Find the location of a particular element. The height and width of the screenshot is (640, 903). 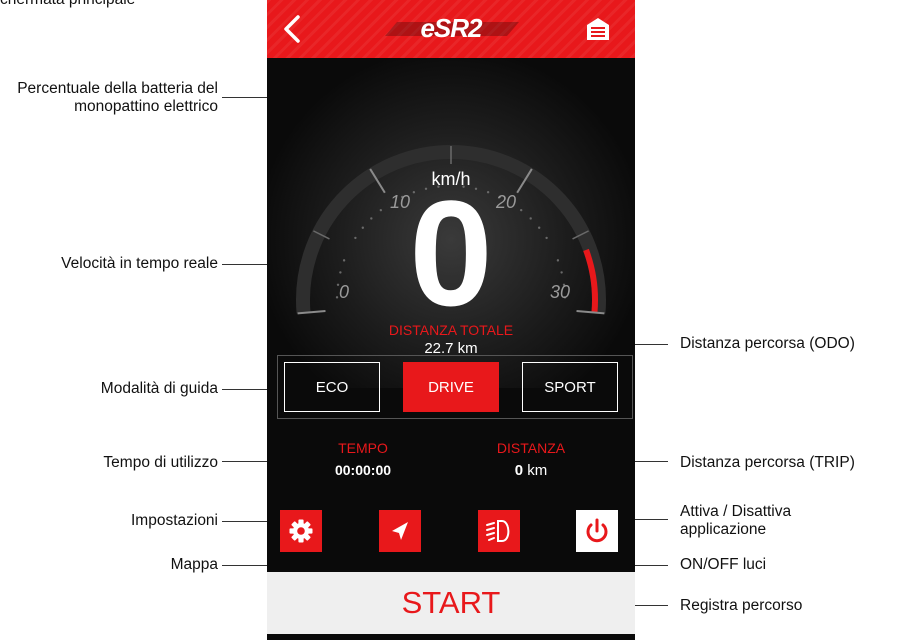

odometer-label: DISTANZA TOTALE is located at coordinates (451, 330).